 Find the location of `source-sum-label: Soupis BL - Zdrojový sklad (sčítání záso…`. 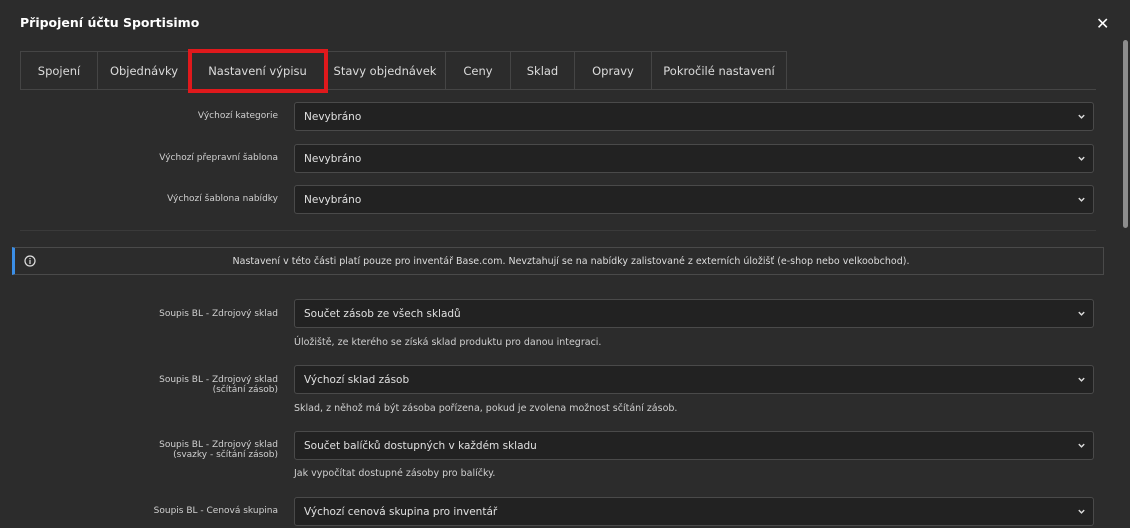

source-sum-label: Soupis BL - Zdrojový sklad (sčítání záso… is located at coordinates (148, 385).